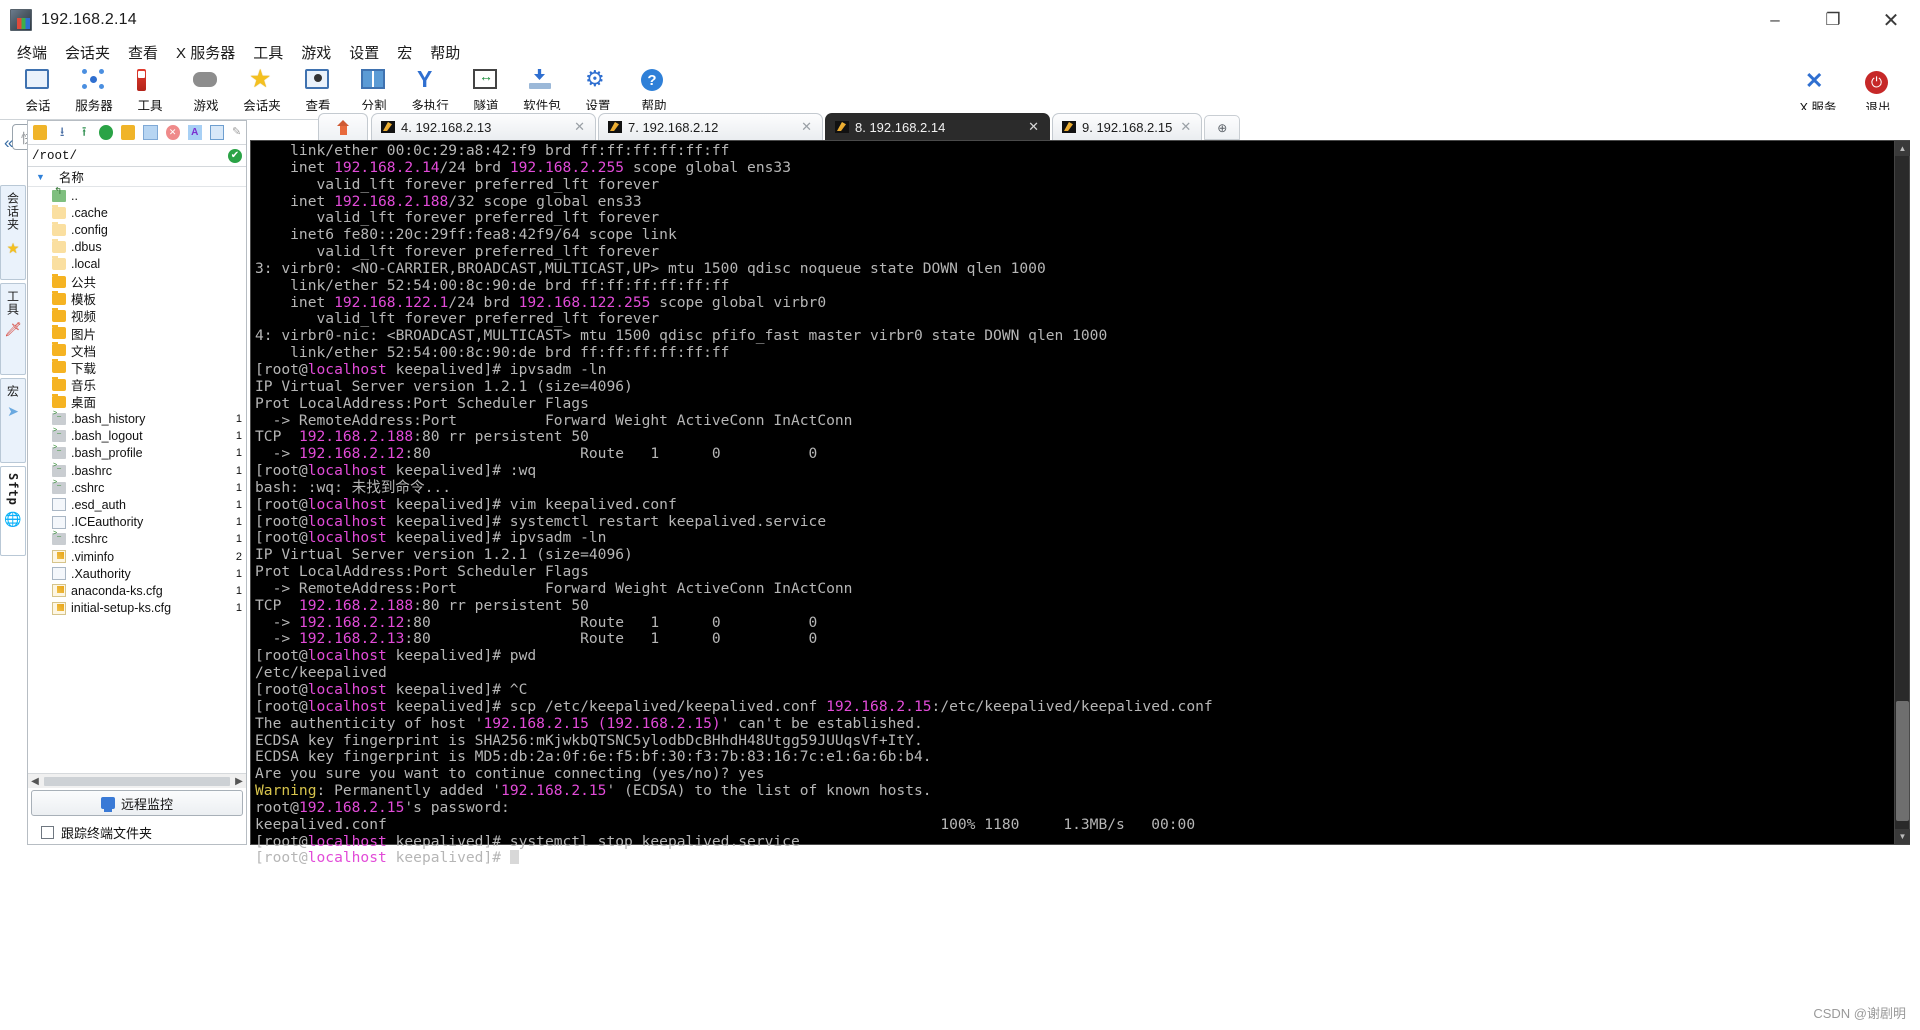 The width and height of the screenshot is (1920, 1030). I want to click on file-row: anaconda-ks.cfg 1, so click(137, 590).